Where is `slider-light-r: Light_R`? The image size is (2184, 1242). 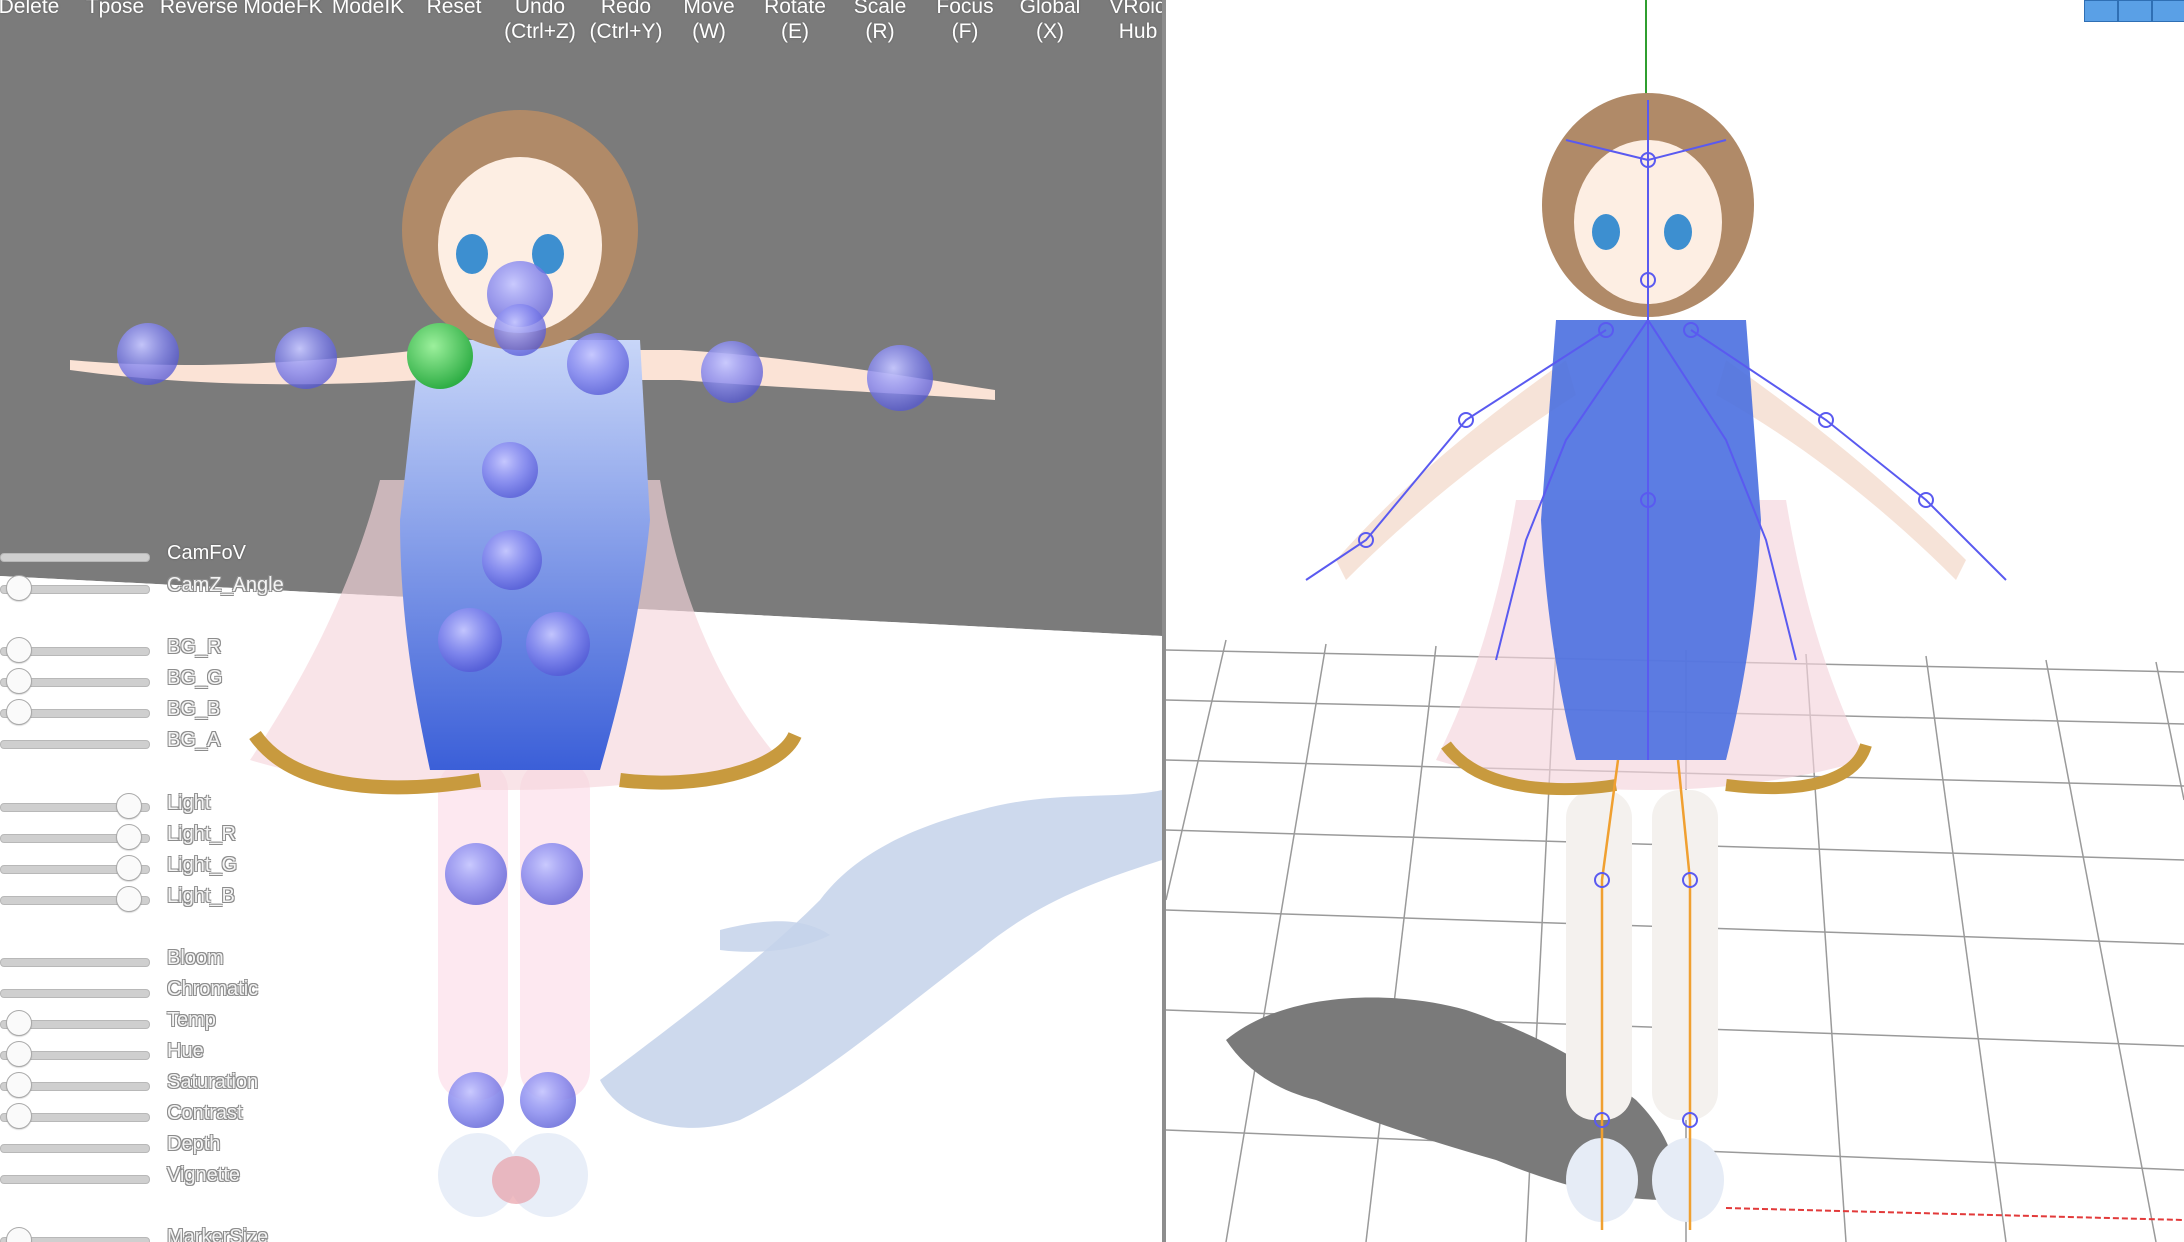 slider-light-r: Light_R is located at coordinates (200, 837).